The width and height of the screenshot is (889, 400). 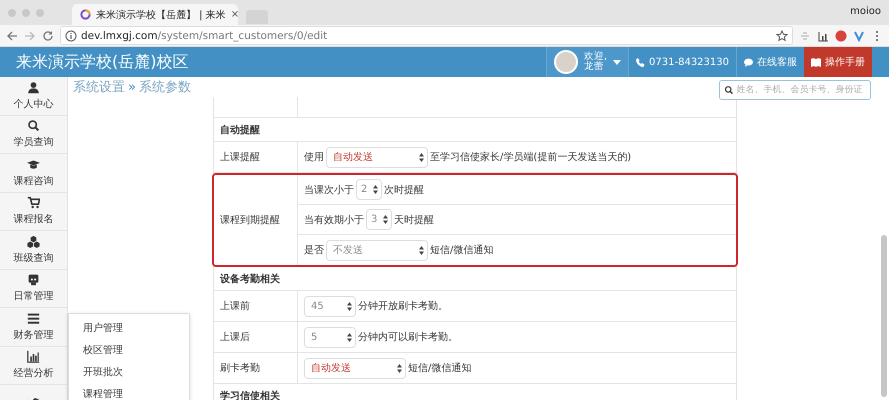 What do you see at coordinates (164, 87) in the screenshot?
I see `breadcrumb-current: 系统参数` at bounding box center [164, 87].